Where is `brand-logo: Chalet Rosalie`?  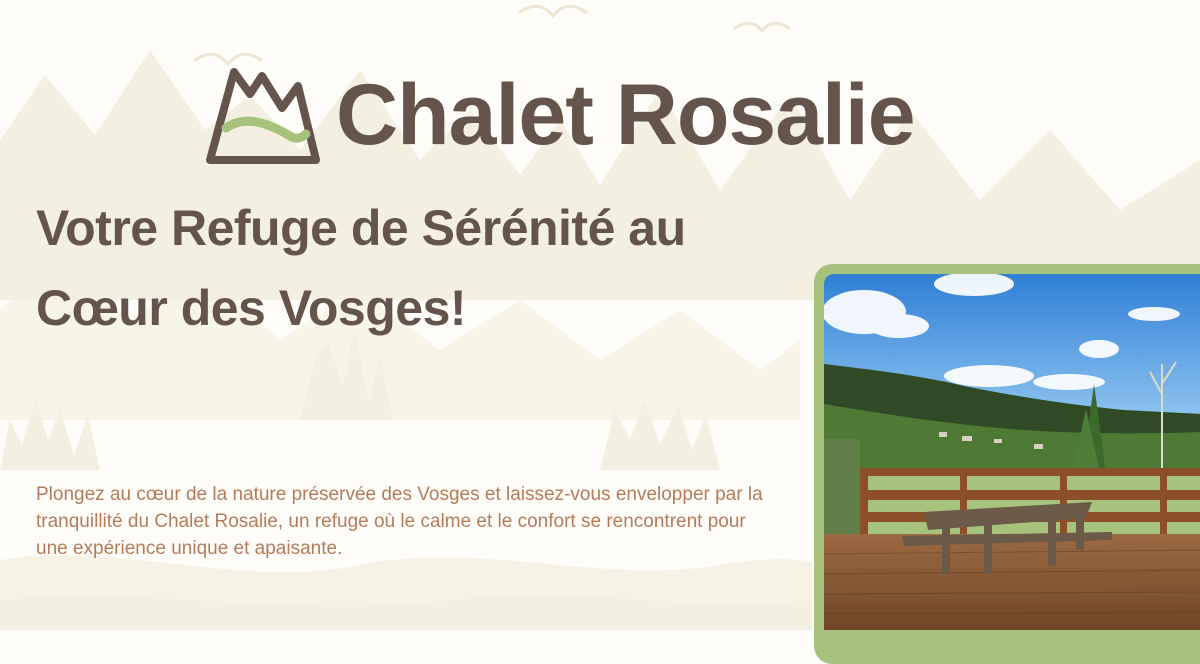 brand-logo: Chalet Rosalie is located at coordinates (560, 115).